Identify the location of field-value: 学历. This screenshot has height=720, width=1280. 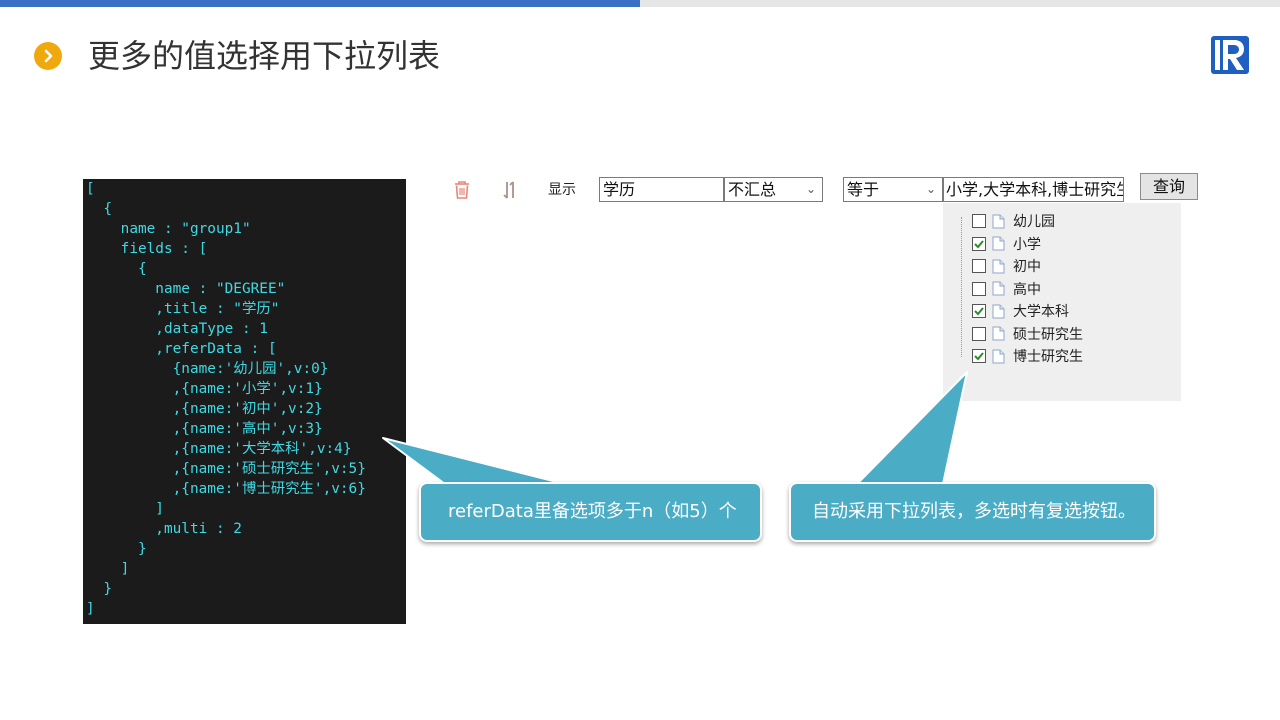
(619, 189).